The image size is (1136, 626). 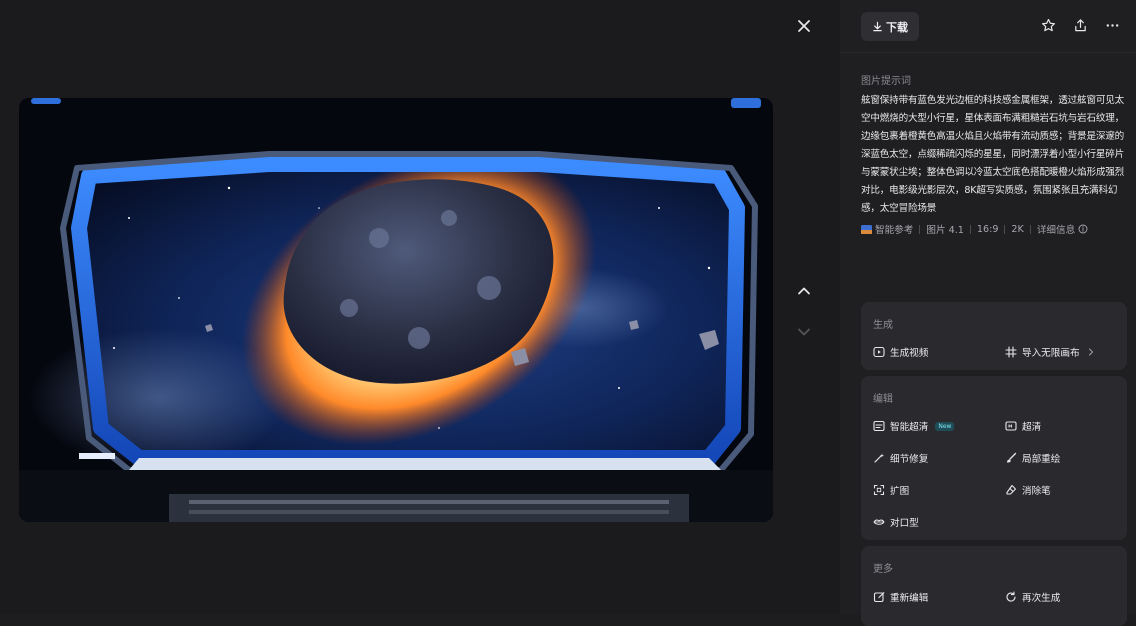 What do you see at coordinates (1032, 427) in the screenshot?
I see `super-res-label: 超清` at bounding box center [1032, 427].